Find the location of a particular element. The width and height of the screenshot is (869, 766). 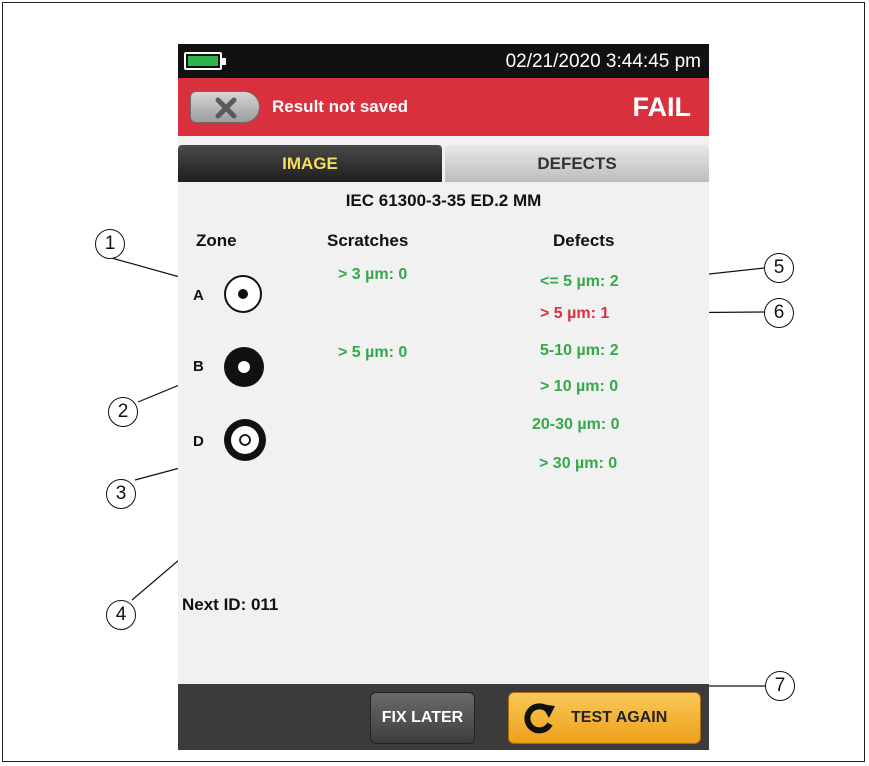

callout-2: 2 is located at coordinates (123, 412).